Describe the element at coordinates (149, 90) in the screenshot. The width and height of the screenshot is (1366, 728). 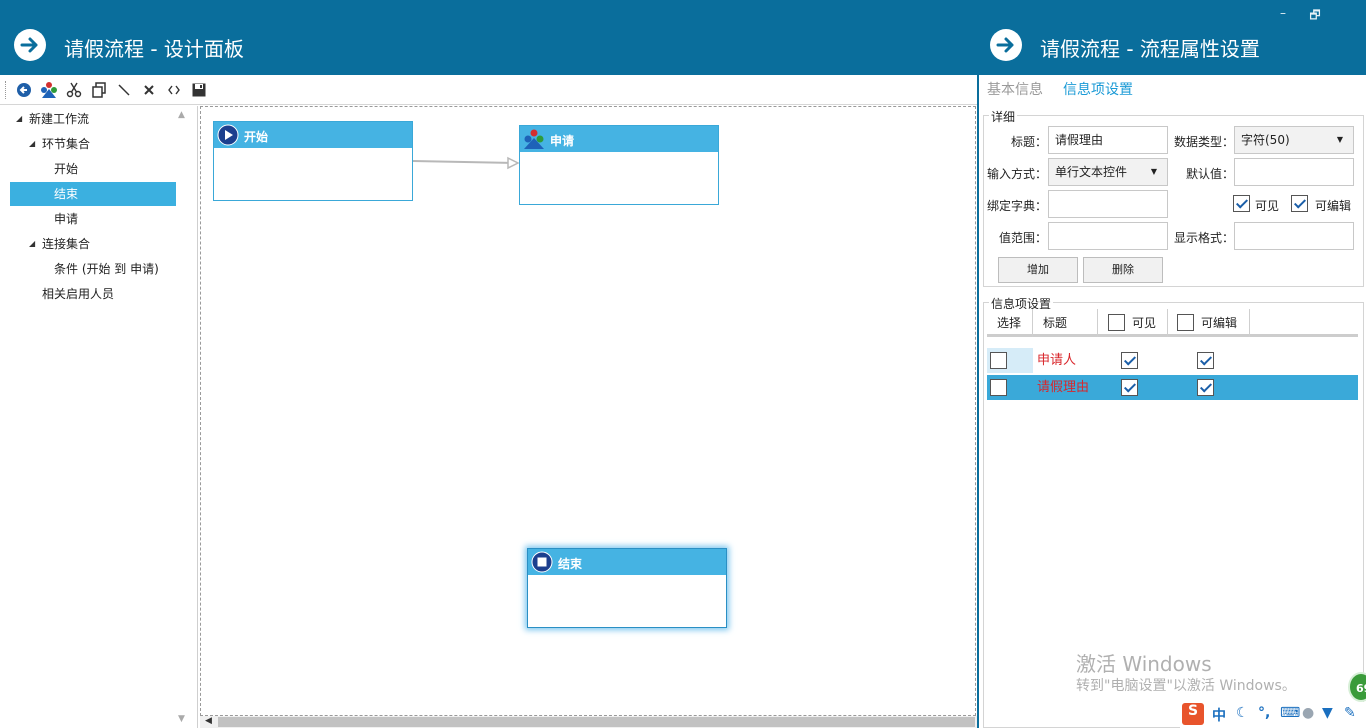
I see `delete-icon` at that location.